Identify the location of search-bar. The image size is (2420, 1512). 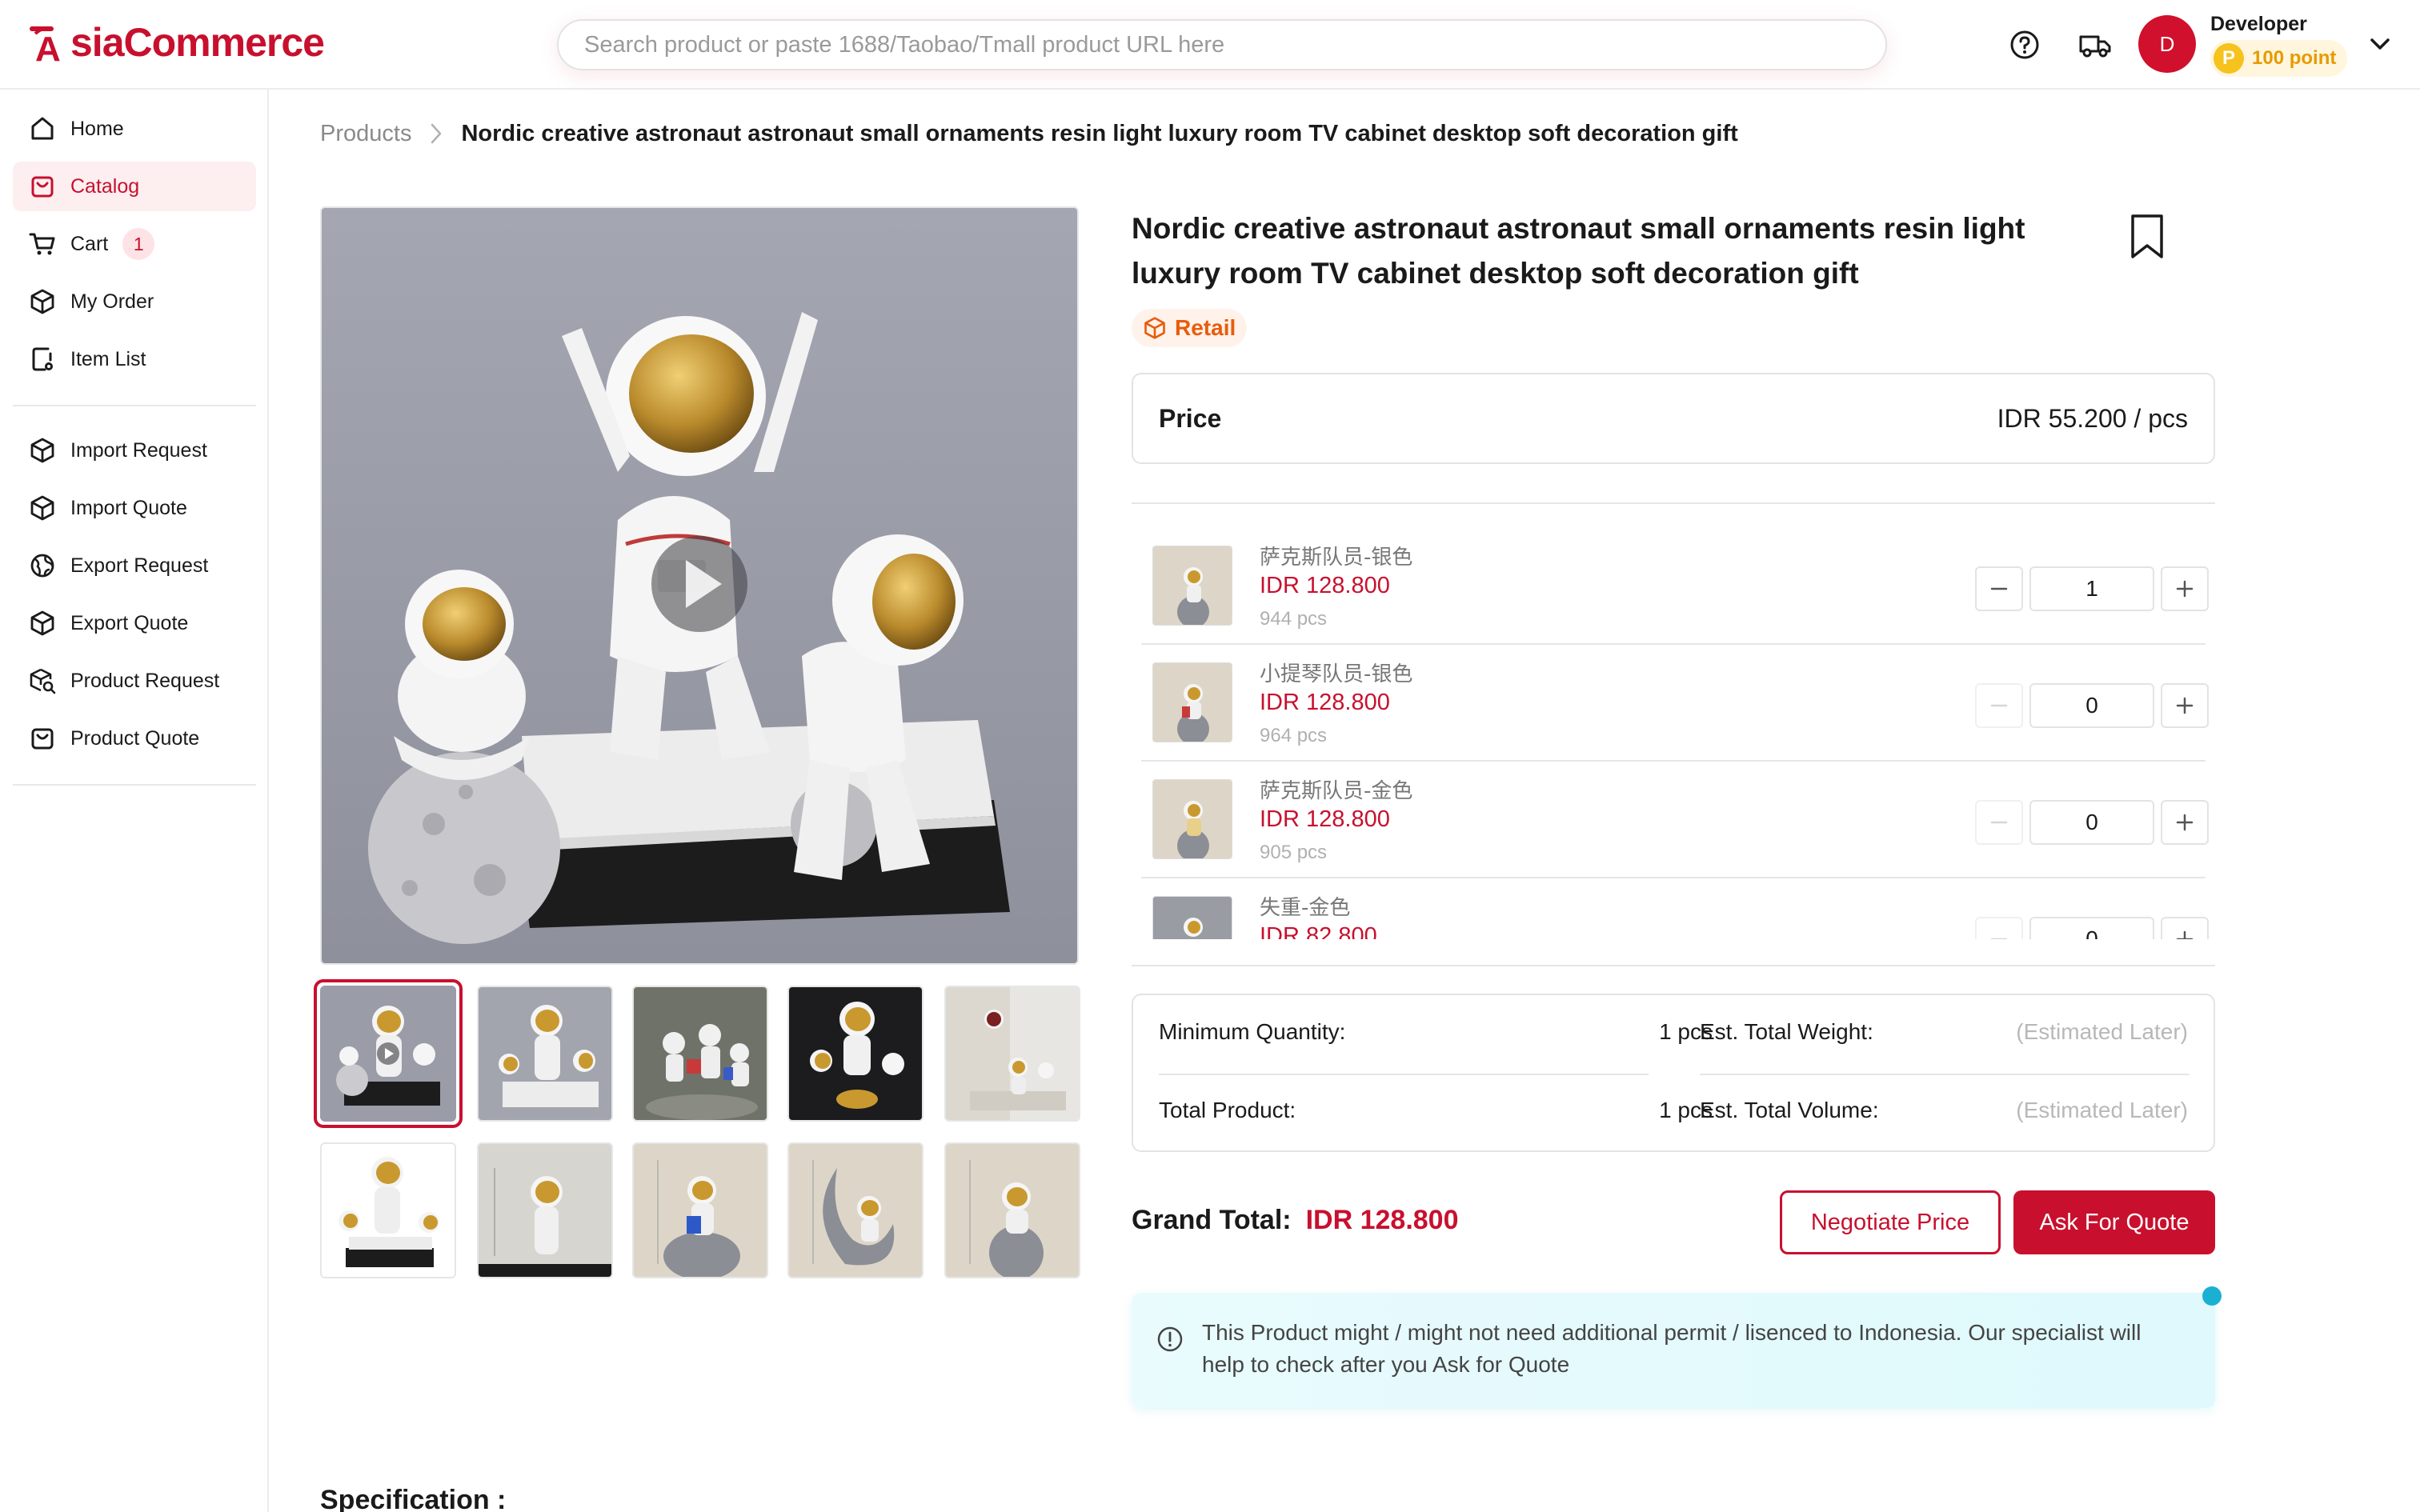
(1222, 44).